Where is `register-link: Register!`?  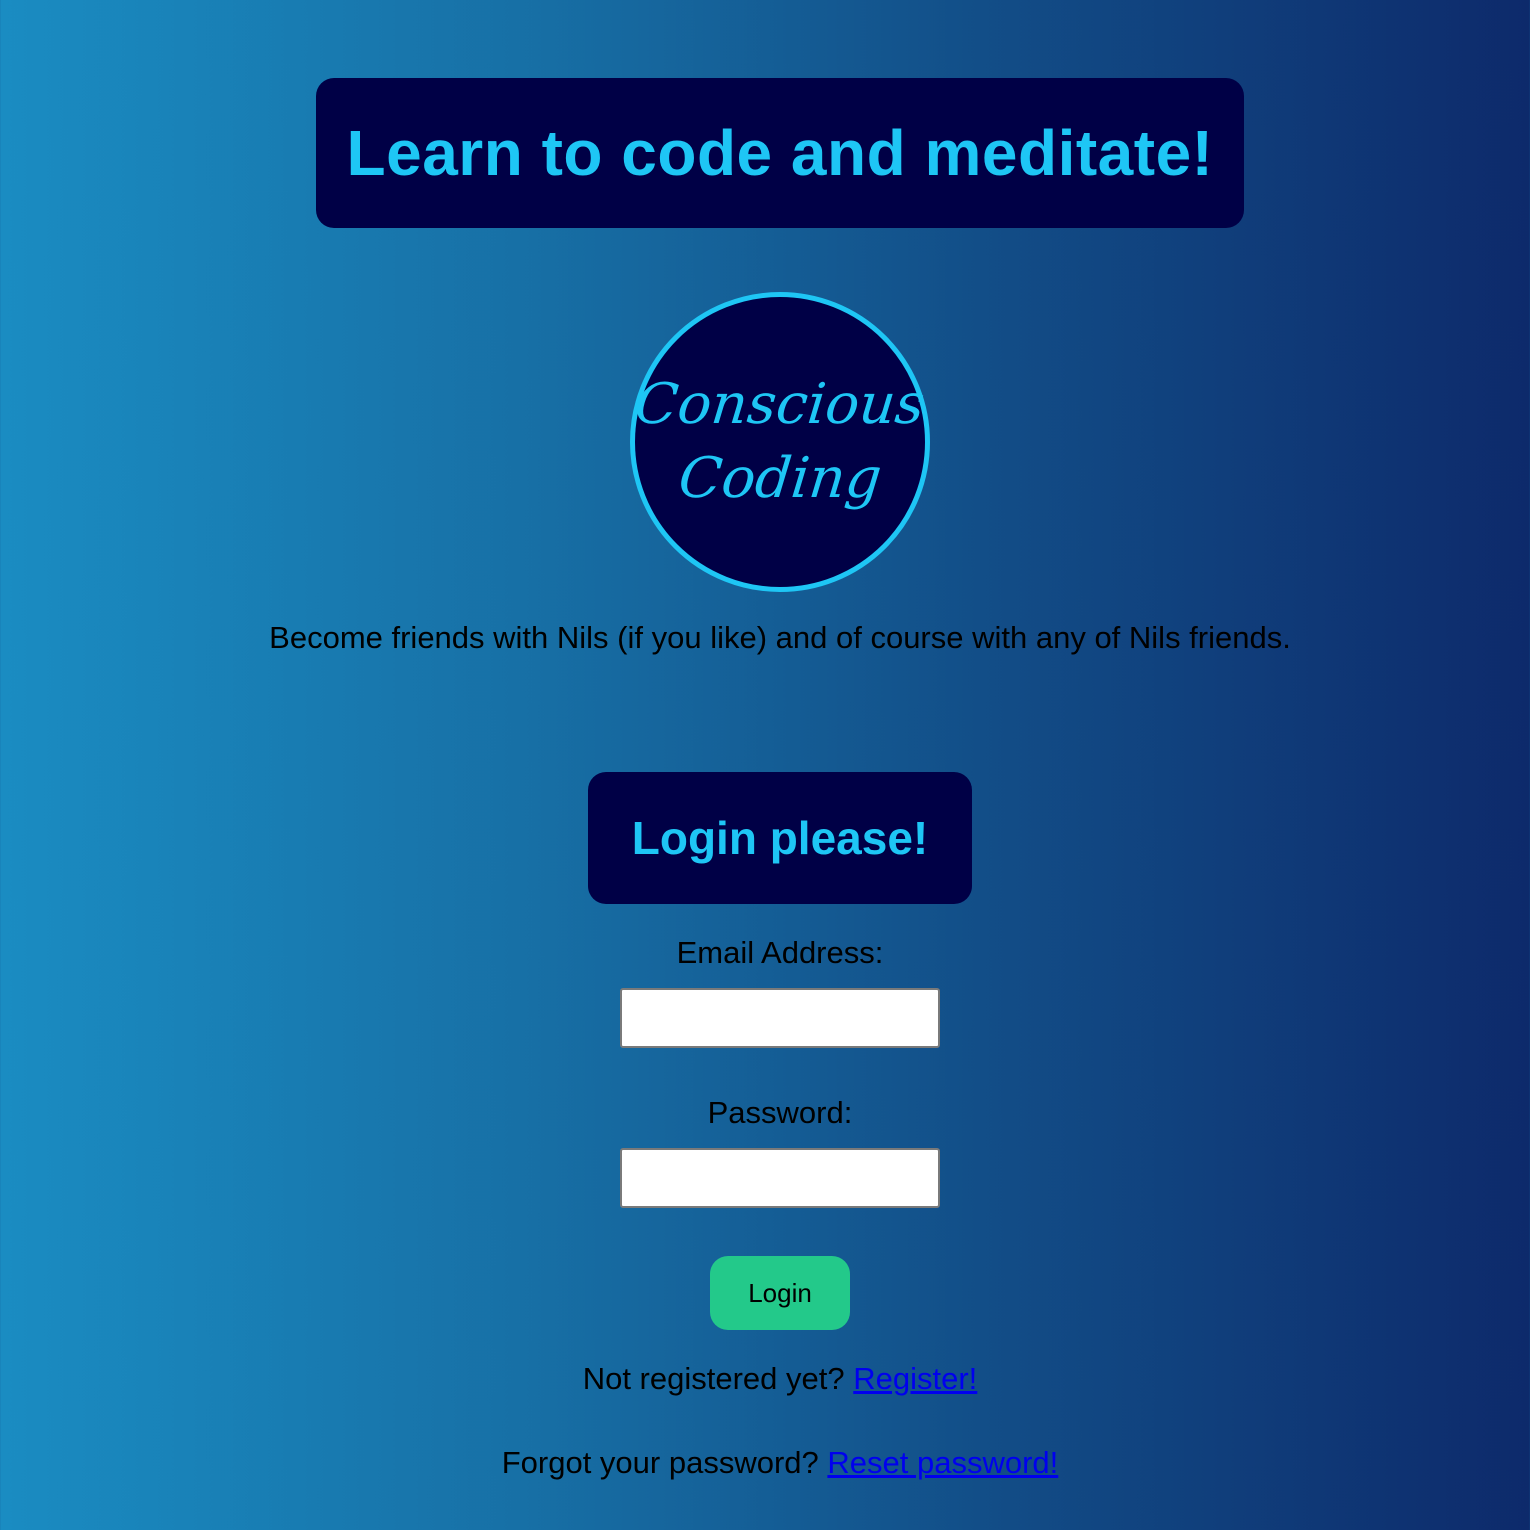 register-link: Register! is located at coordinates (915, 1378).